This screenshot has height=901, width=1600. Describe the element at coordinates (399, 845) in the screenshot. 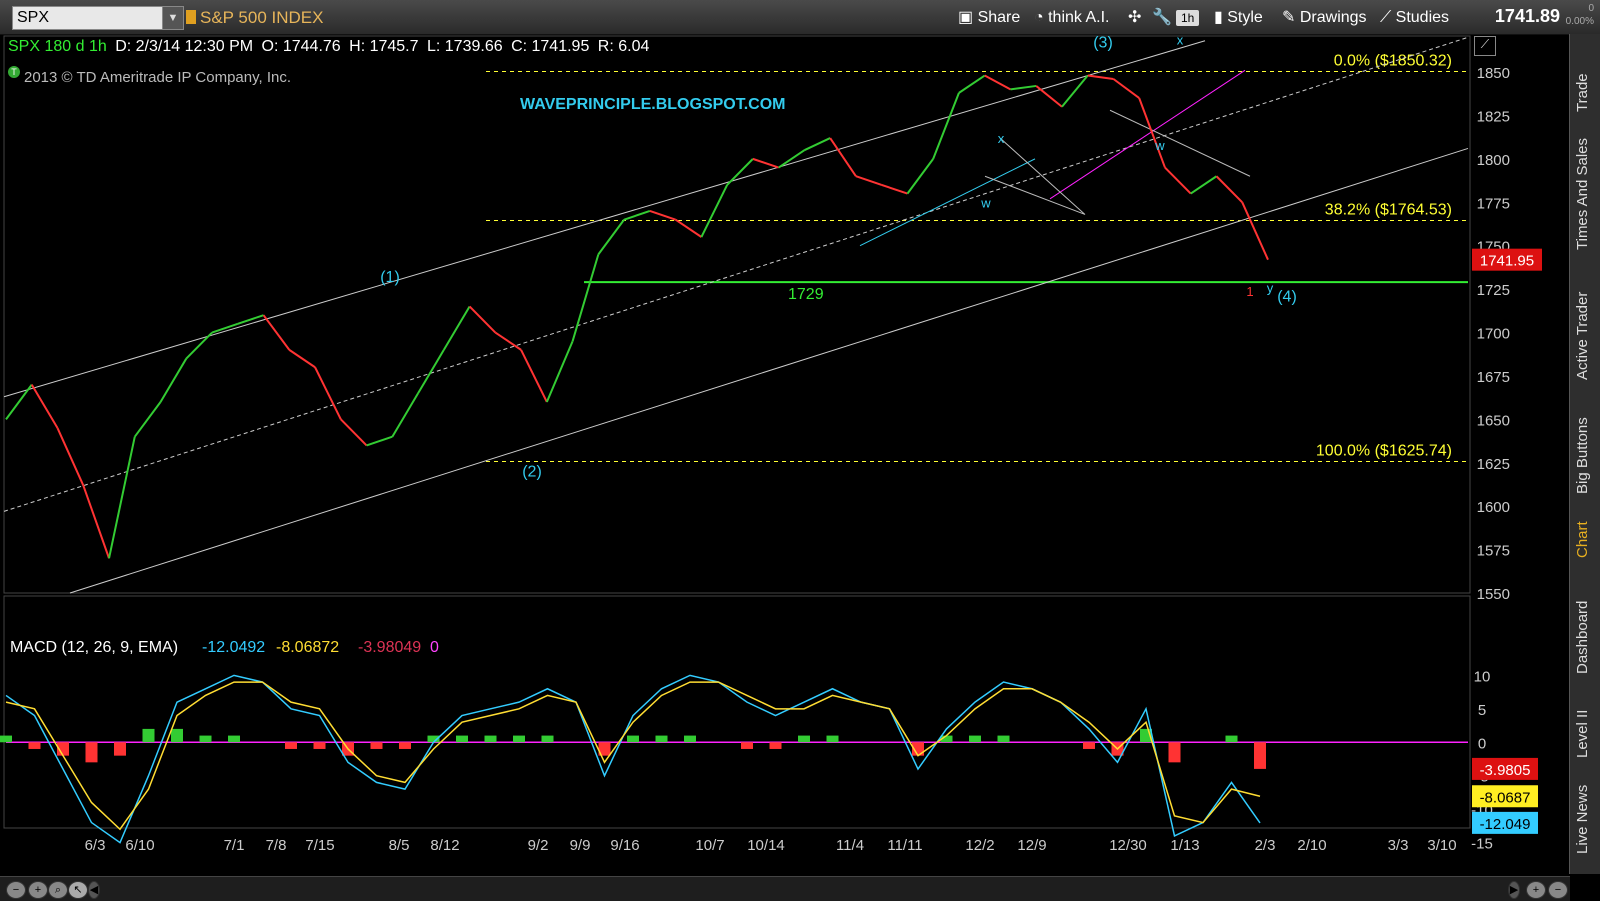

I see `x-tick-label: 8/5` at that location.